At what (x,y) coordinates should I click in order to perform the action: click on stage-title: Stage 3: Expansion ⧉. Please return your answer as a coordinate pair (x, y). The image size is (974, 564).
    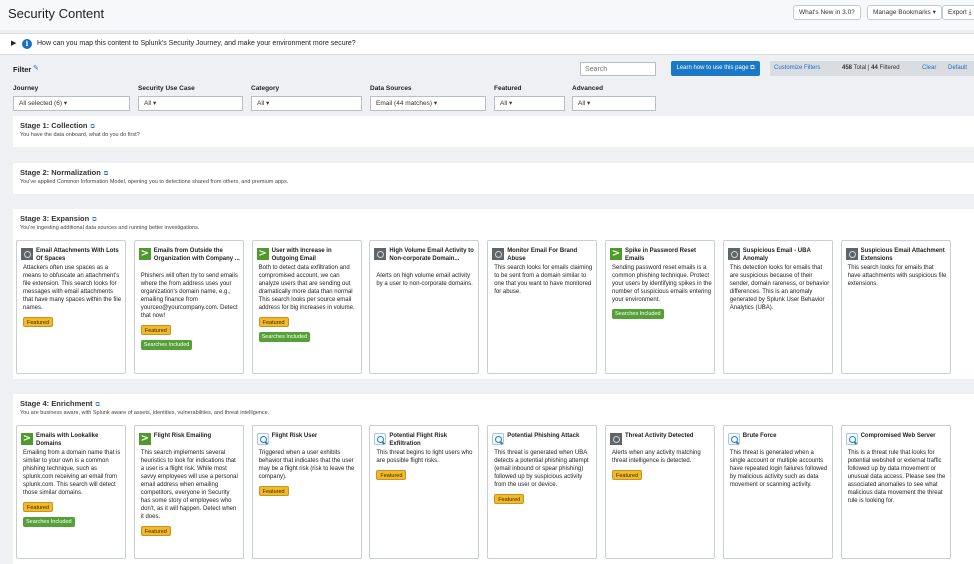
    Looking at the image, I should click on (58, 219).